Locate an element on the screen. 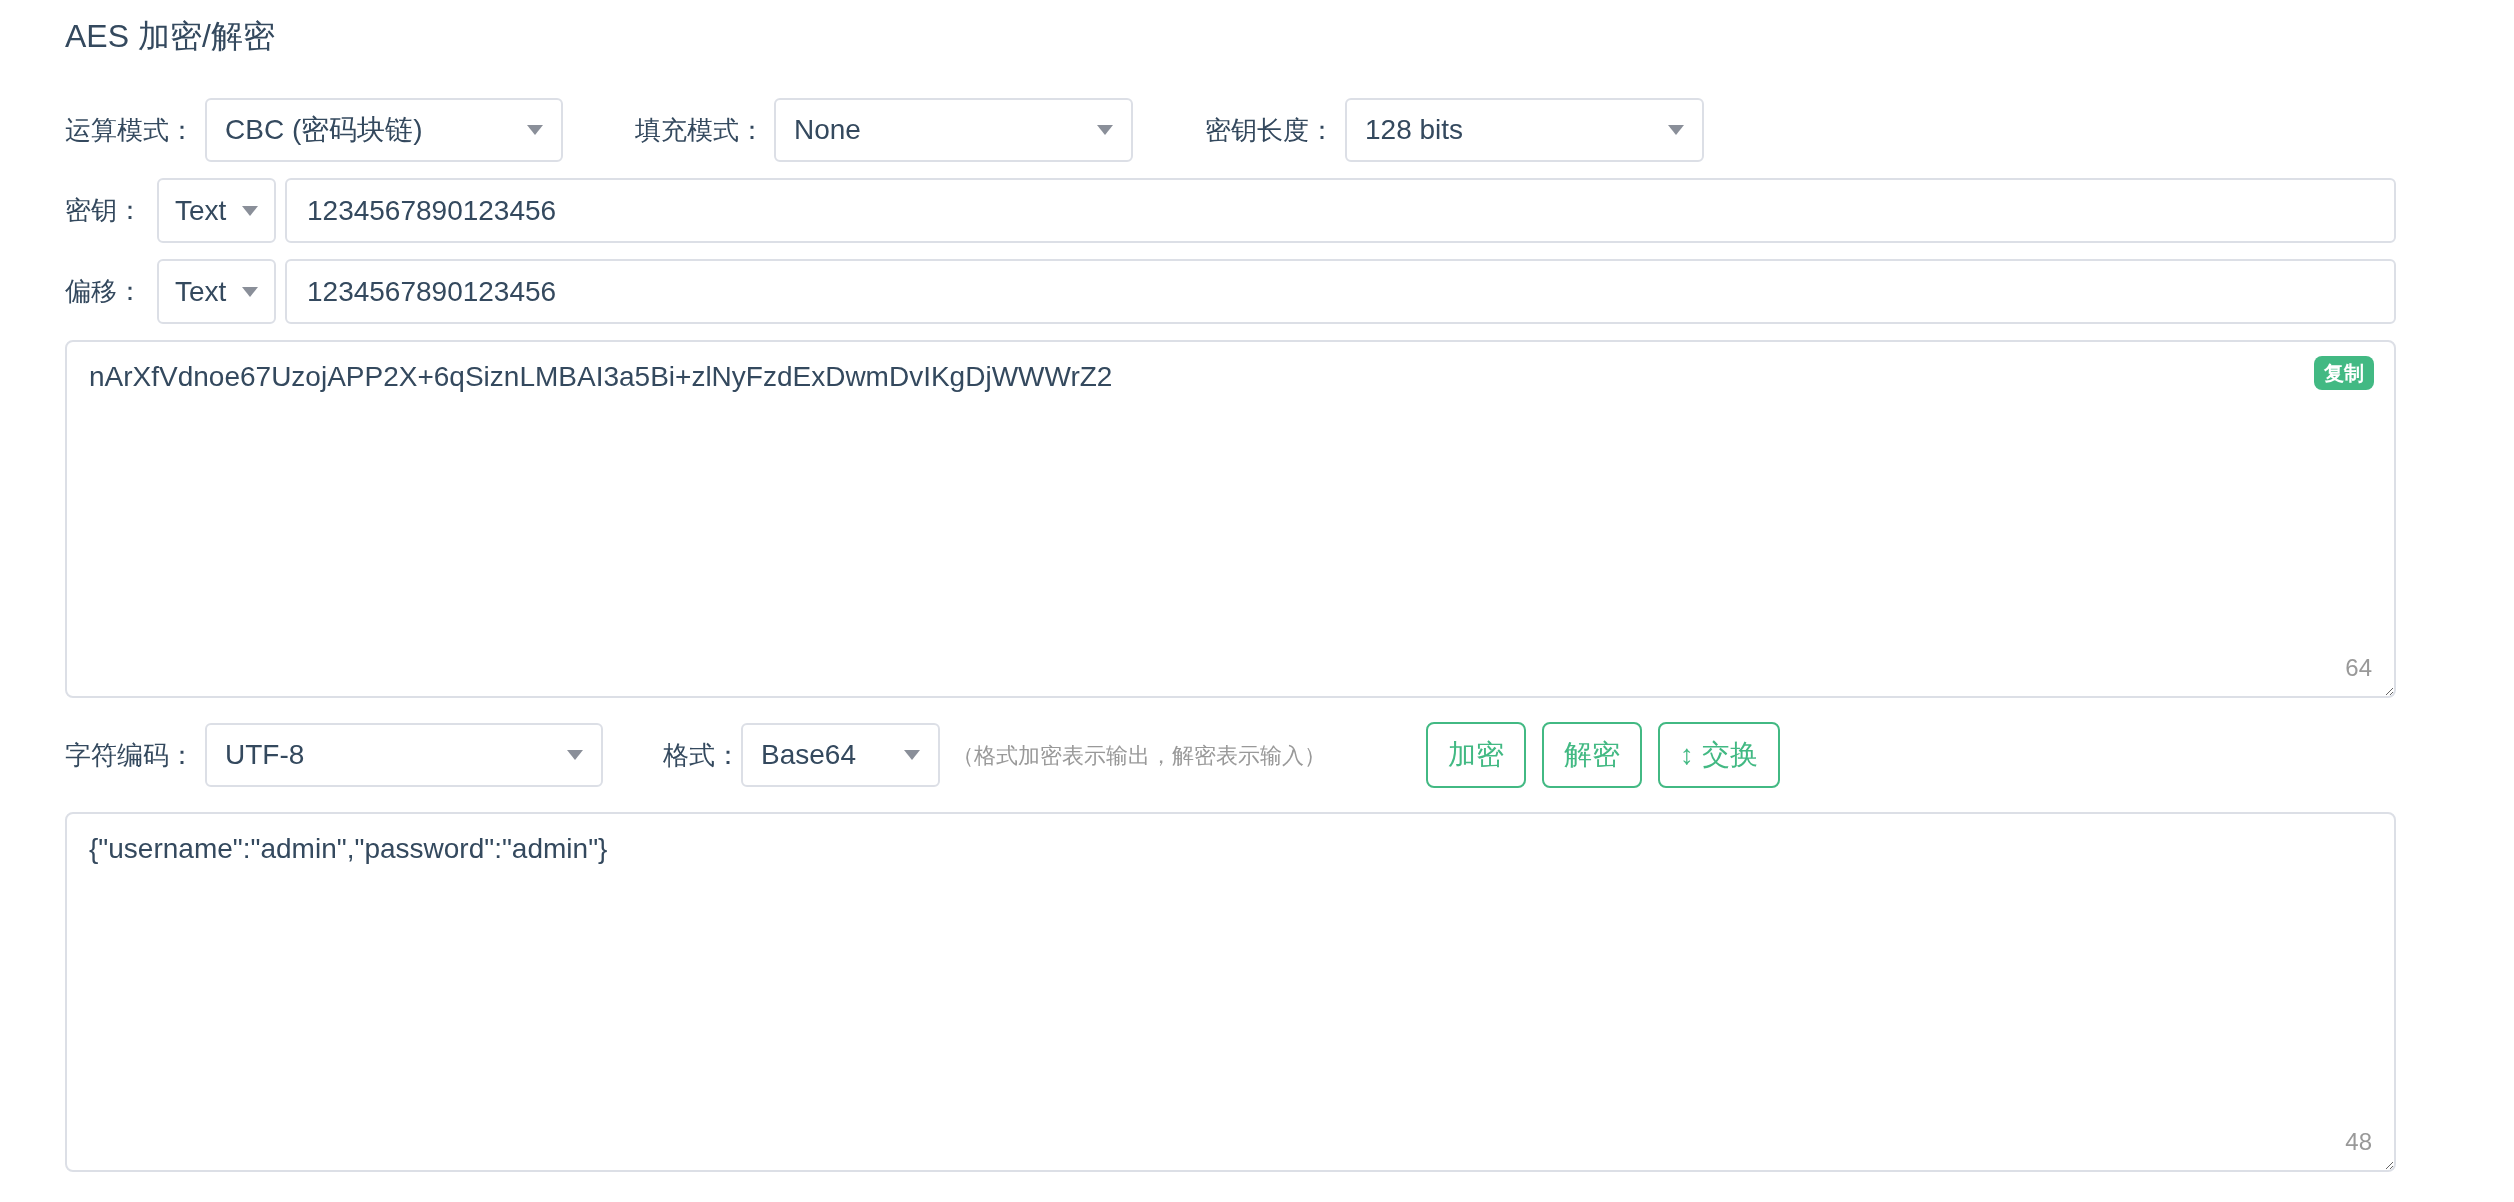 Image resolution: width=2514 pixels, height=1202 pixels. field-label: 密钥长度： is located at coordinates (1270, 130).